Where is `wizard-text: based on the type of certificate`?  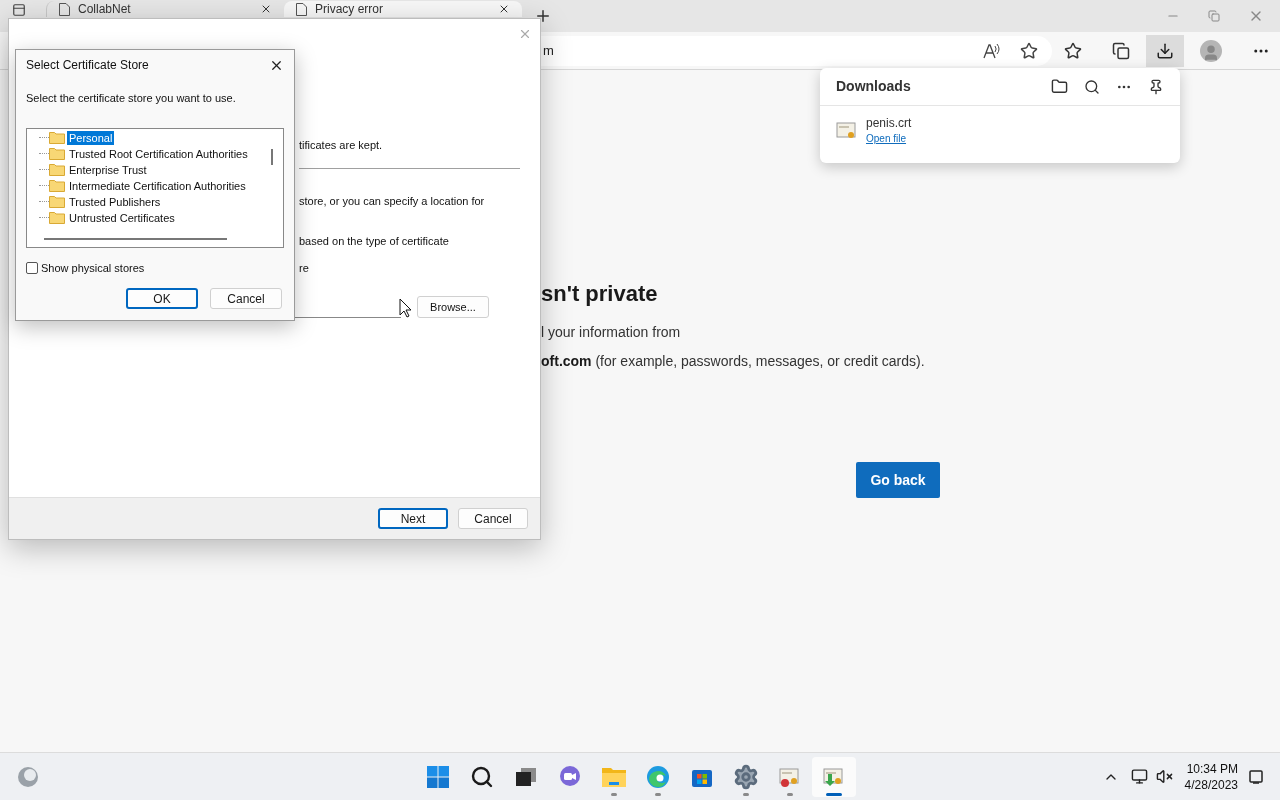 wizard-text: based on the type of certificate is located at coordinates (374, 241).